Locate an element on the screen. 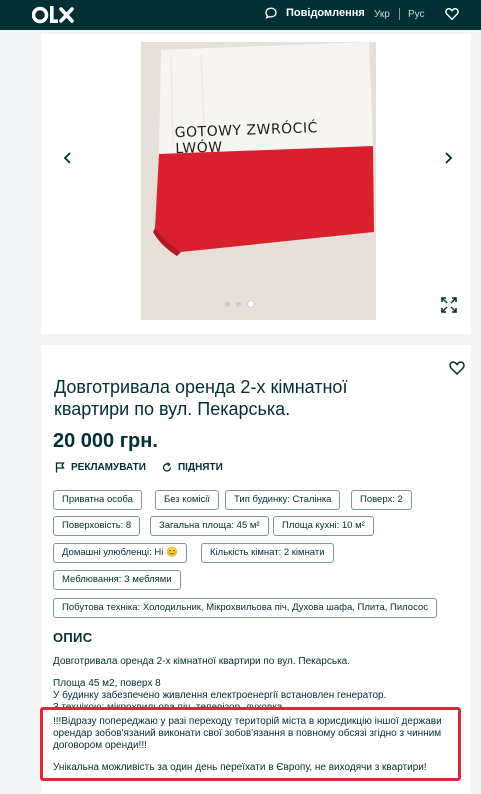  lang-ukr: Укр is located at coordinates (382, 14).